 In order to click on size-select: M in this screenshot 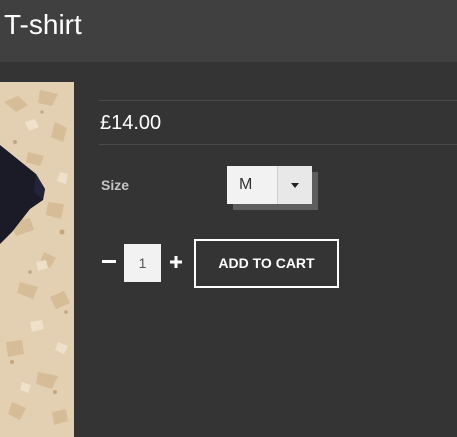, I will do `click(269, 185)`.